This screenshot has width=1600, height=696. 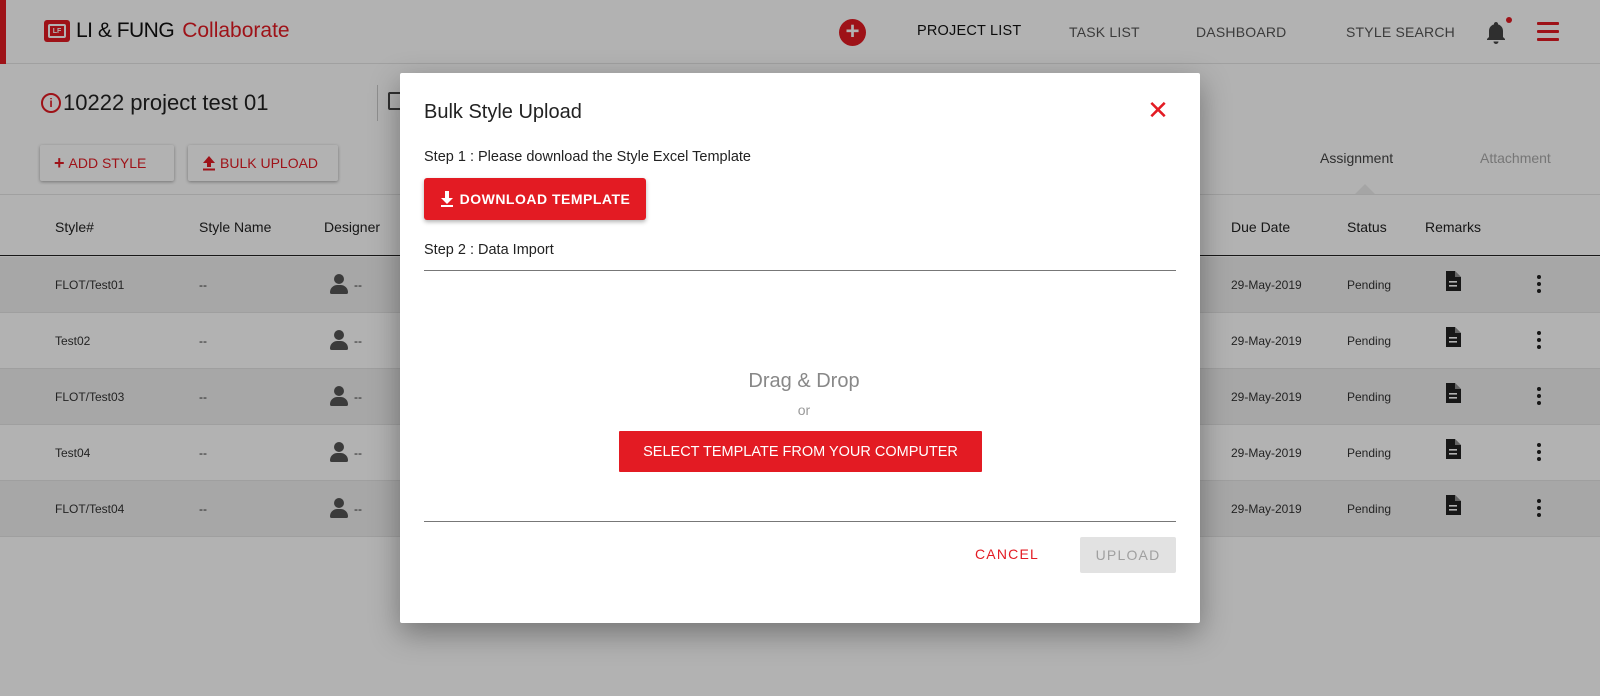 I want to click on cancel-button: CANCEL, so click(x=1007, y=555).